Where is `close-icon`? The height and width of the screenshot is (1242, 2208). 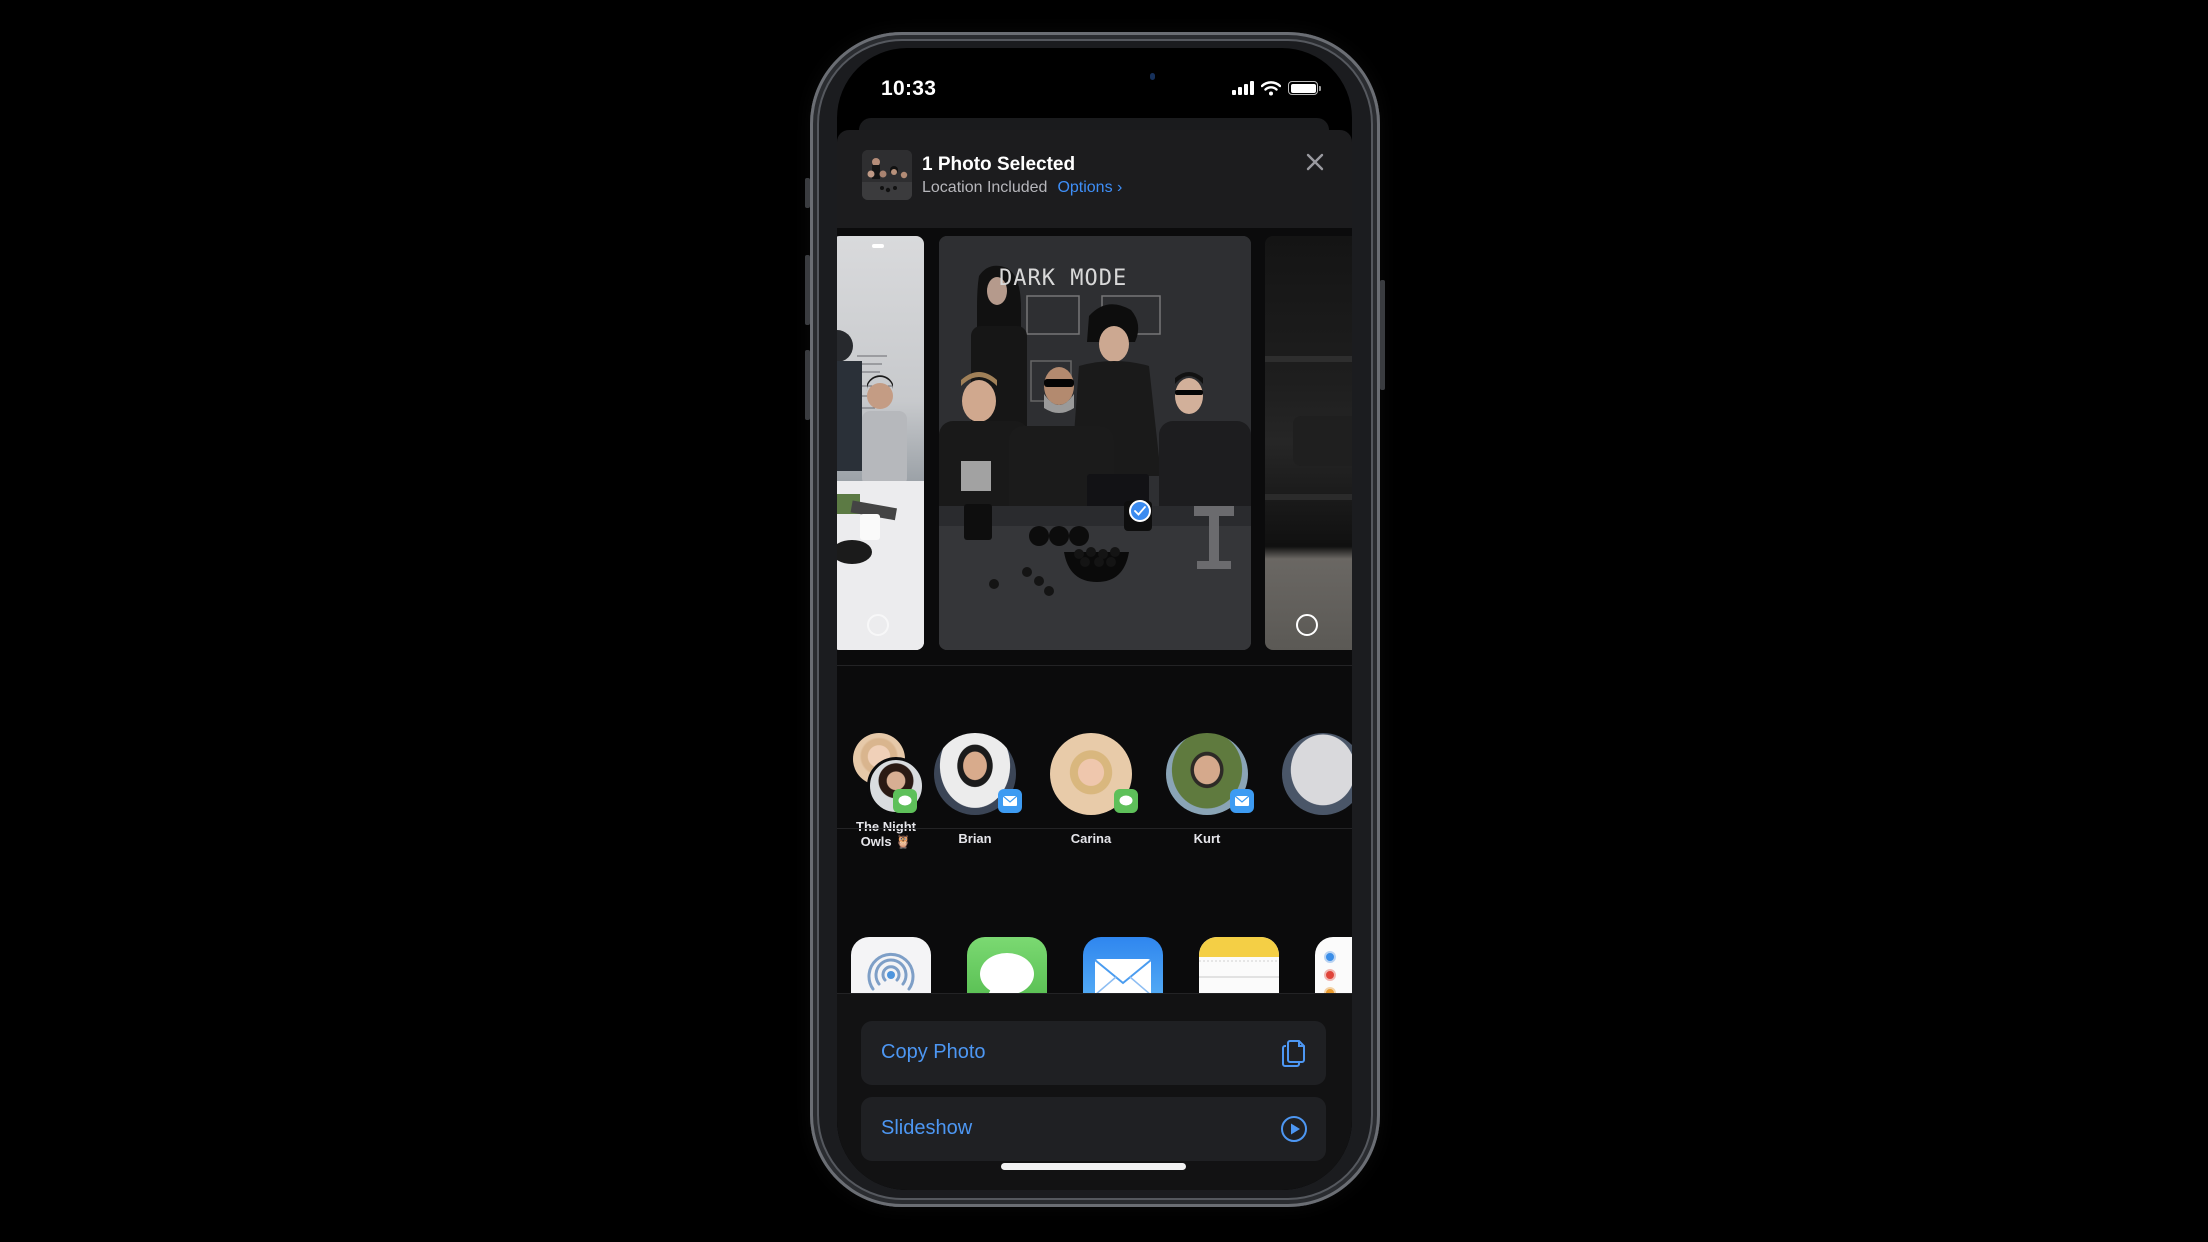
close-icon is located at coordinates (1315, 162).